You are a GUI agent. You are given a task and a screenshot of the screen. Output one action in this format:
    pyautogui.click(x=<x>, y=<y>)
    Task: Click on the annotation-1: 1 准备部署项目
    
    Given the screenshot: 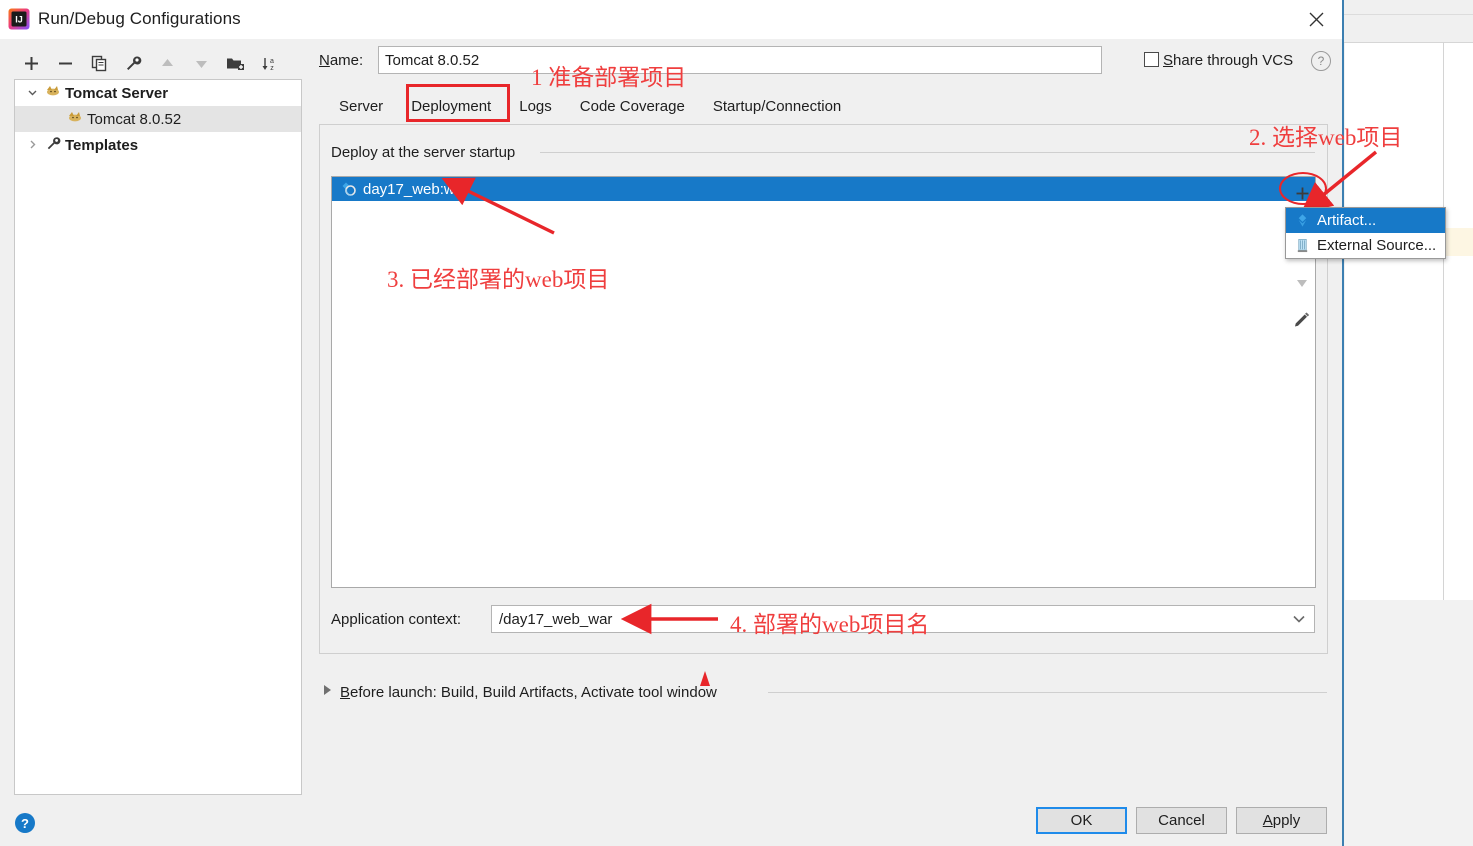 What is the action you would take?
    pyautogui.click(x=609, y=77)
    